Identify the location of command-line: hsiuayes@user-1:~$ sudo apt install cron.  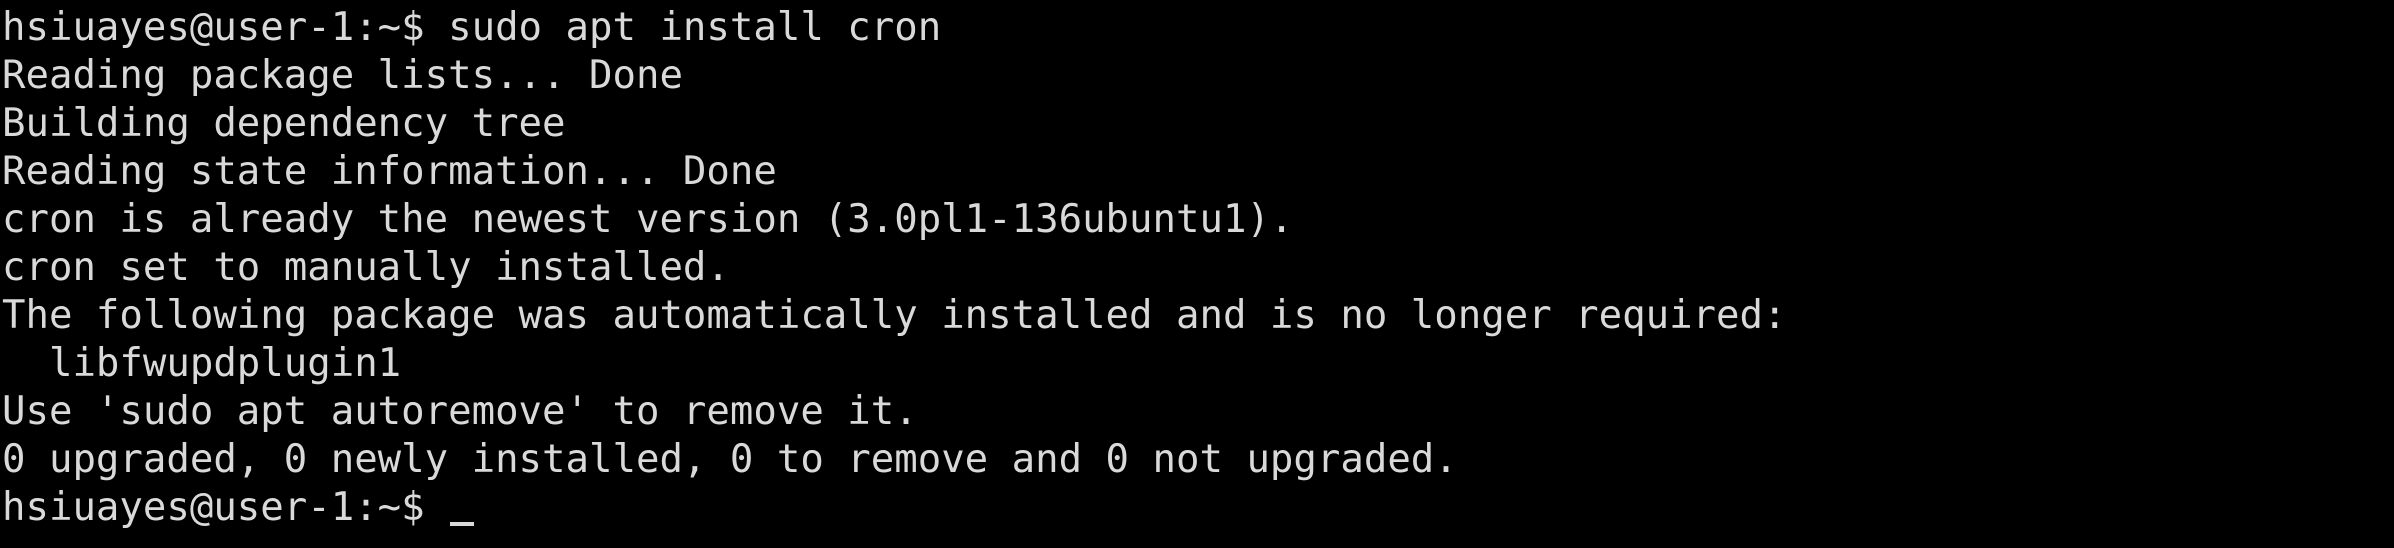
(472, 27).